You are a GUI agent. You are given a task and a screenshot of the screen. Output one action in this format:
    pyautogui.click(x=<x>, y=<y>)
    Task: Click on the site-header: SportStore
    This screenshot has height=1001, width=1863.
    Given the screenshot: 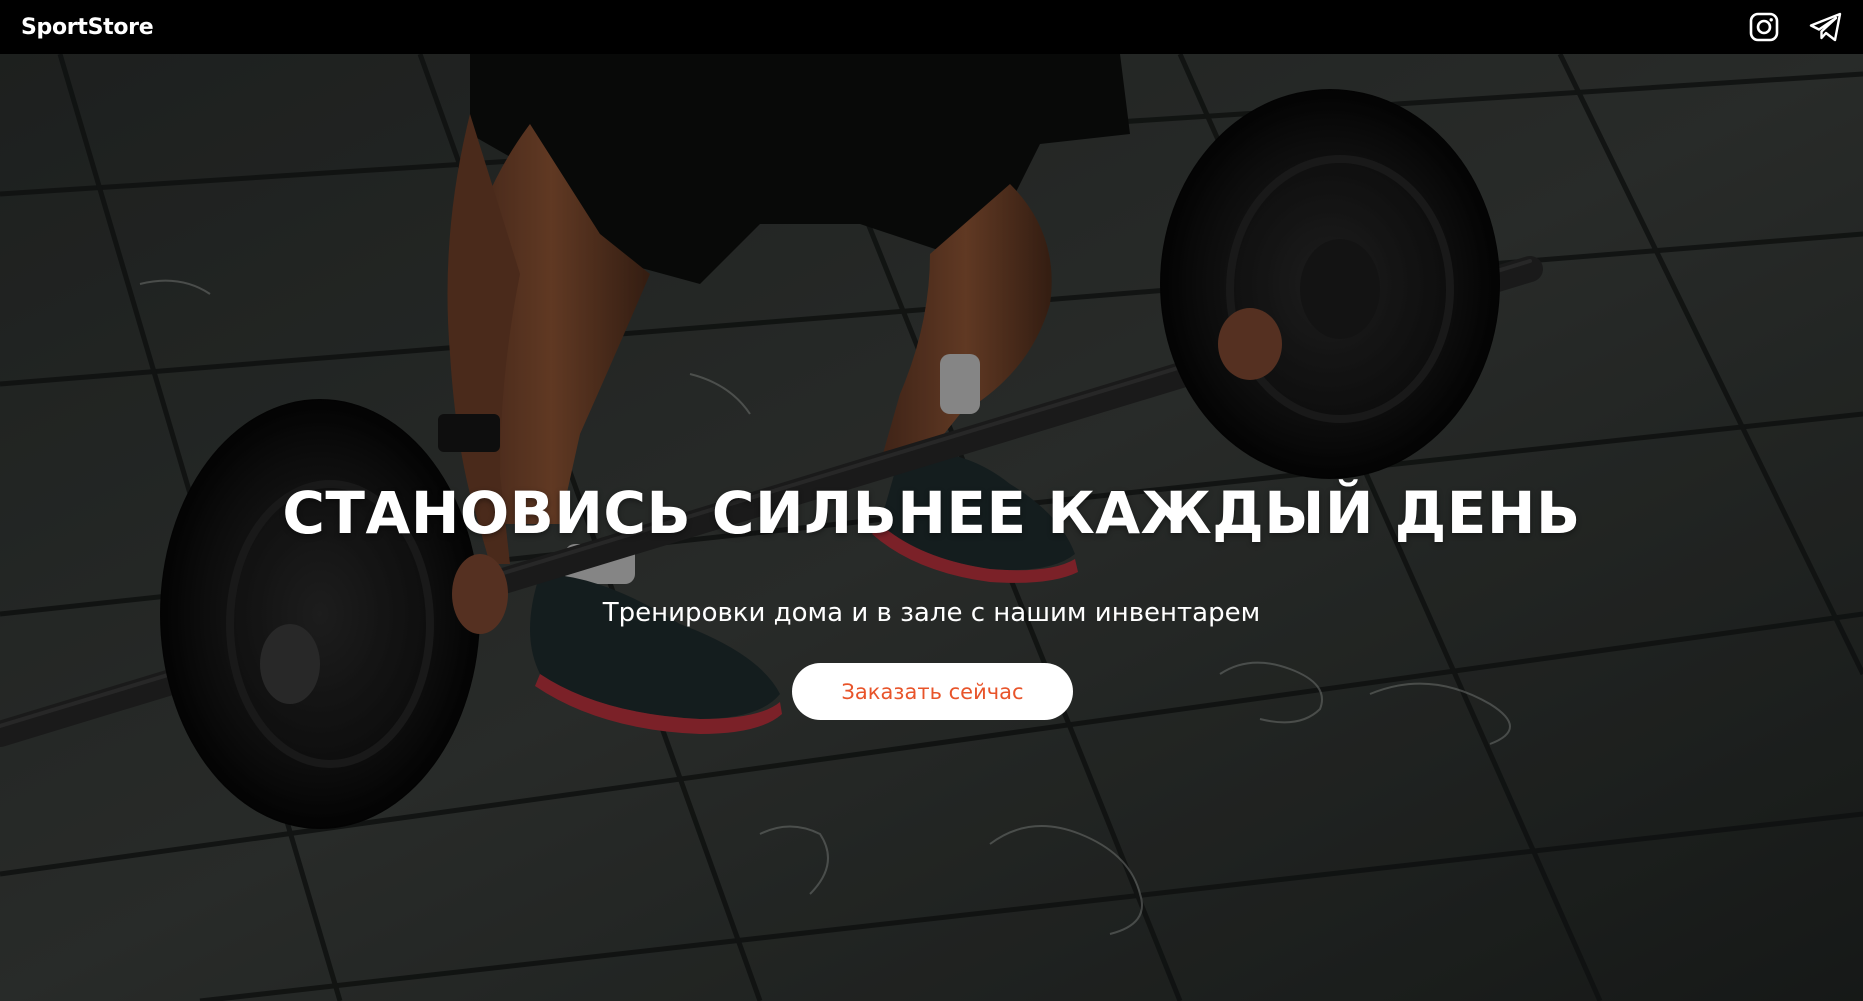 What is the action you would take?
    pyautogui.click(x=931, y=27)
    